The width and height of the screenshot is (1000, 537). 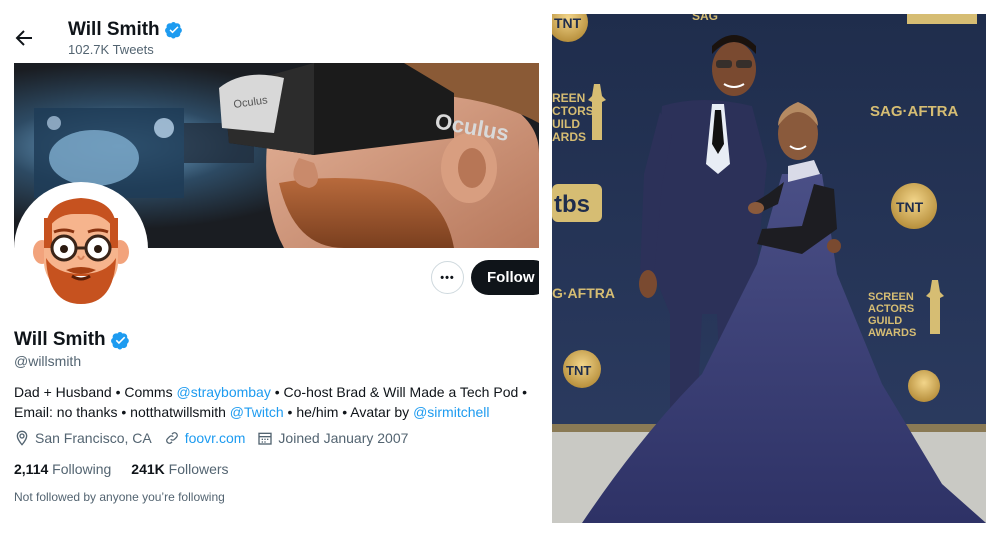 What do you see at coordinates (891, 309) in the screenshot?
I see `backdrop-sag-awards-right-2: ACTORS` at bounding box center [891, 309].